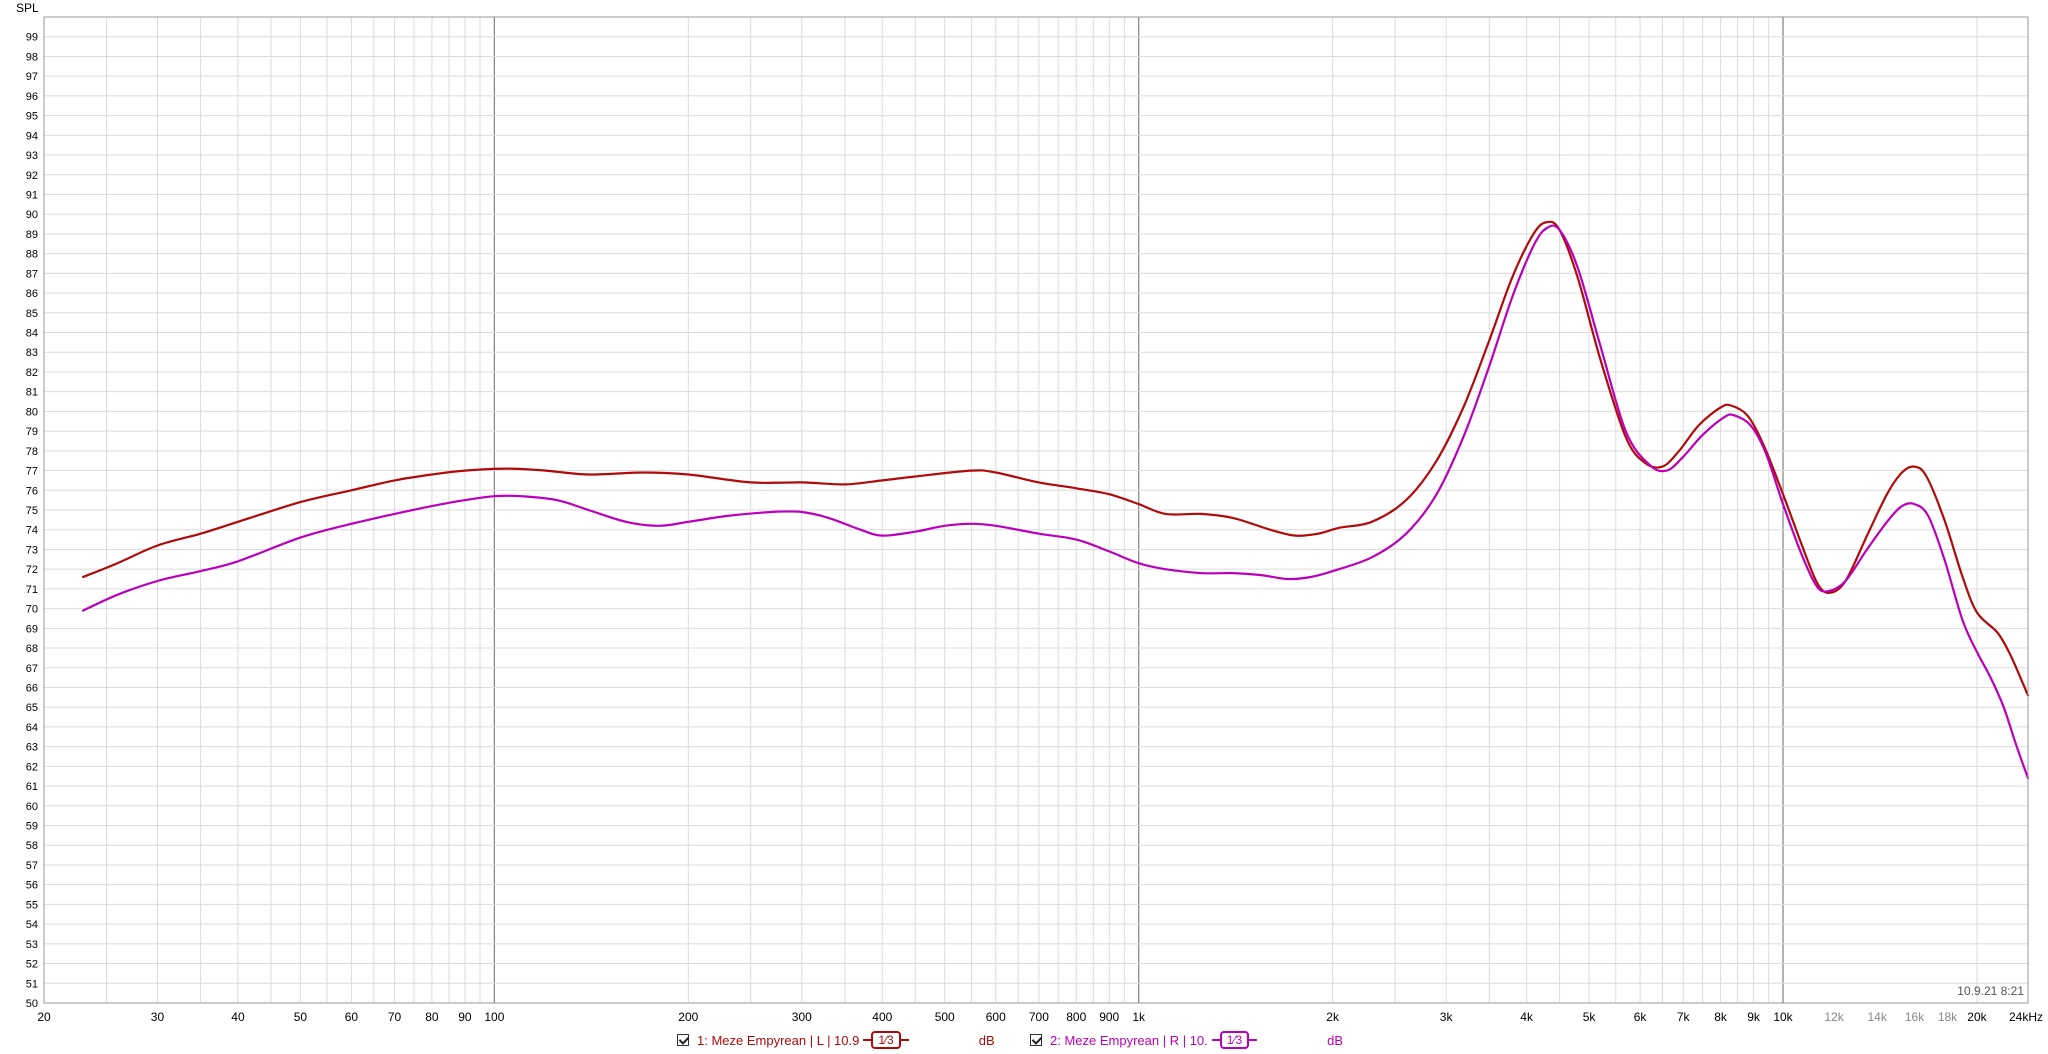 The image size is (2048, 1054). What do you see at coordinates (301, 1017) in the screenshot?
I see `x-tick-label: 50` at bounding box center [301, 1017].